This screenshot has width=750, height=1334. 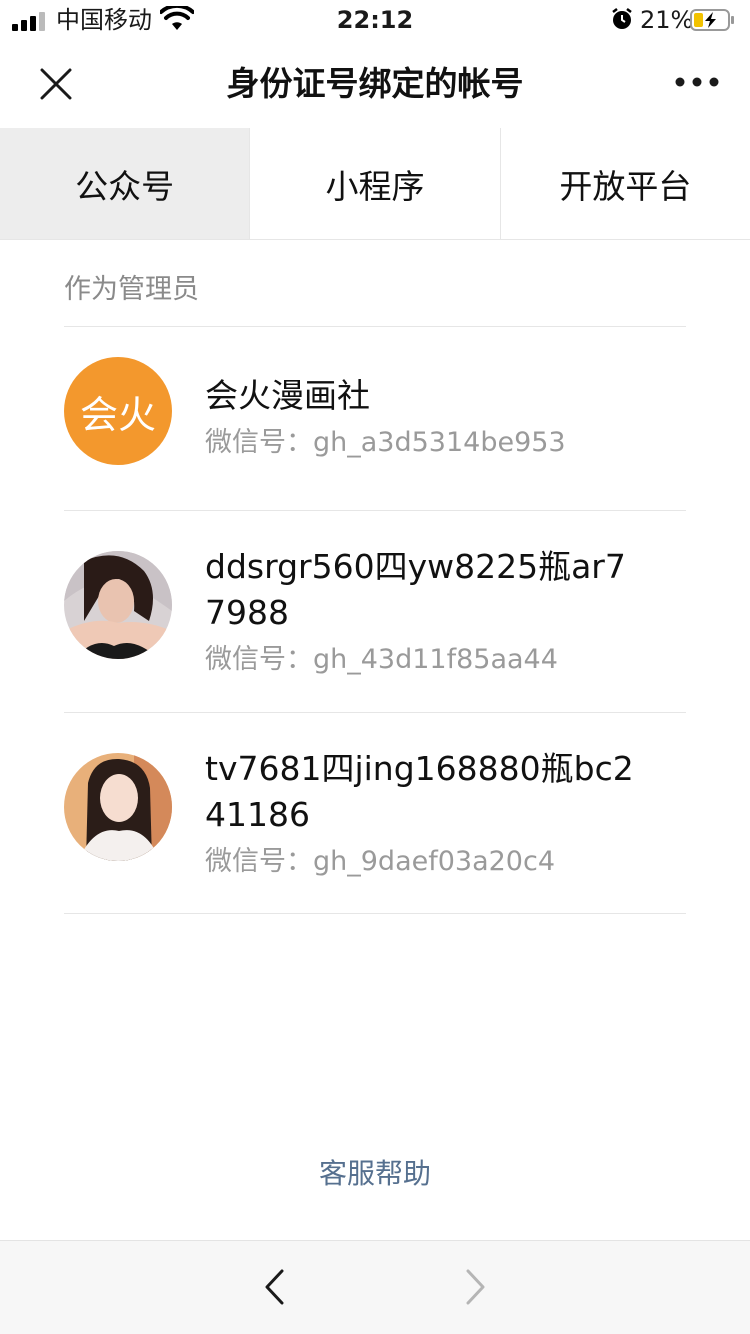 I want to click on close-button, so click(x=56, y=84).